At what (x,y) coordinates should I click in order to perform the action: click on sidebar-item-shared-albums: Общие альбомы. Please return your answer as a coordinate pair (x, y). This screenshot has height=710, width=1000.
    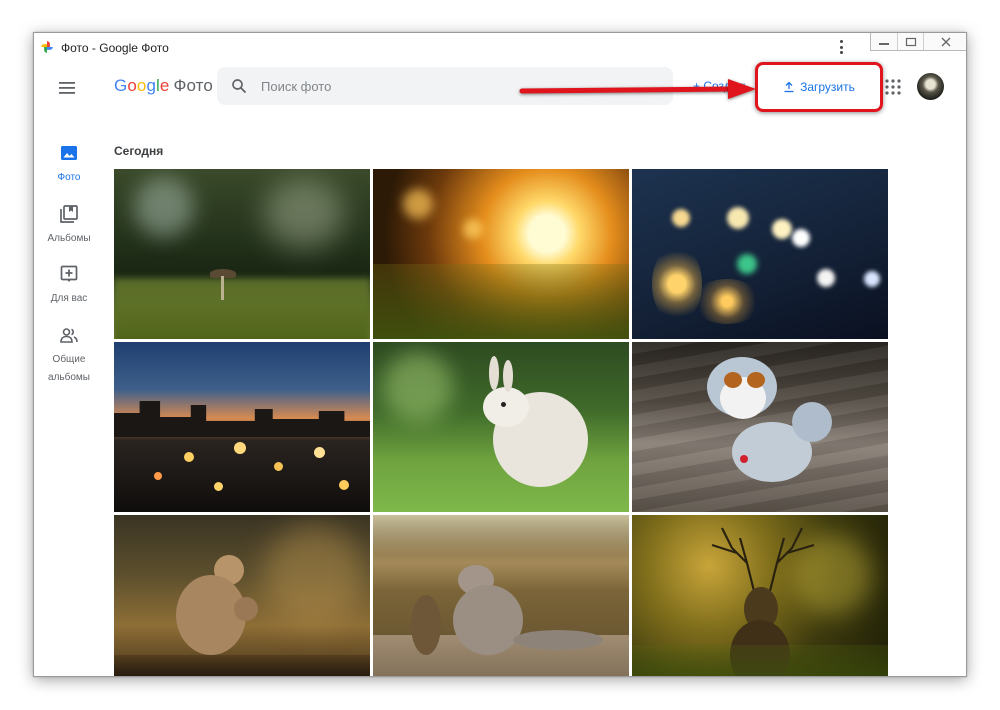
    Looking at the image, I should click on (69, 356).